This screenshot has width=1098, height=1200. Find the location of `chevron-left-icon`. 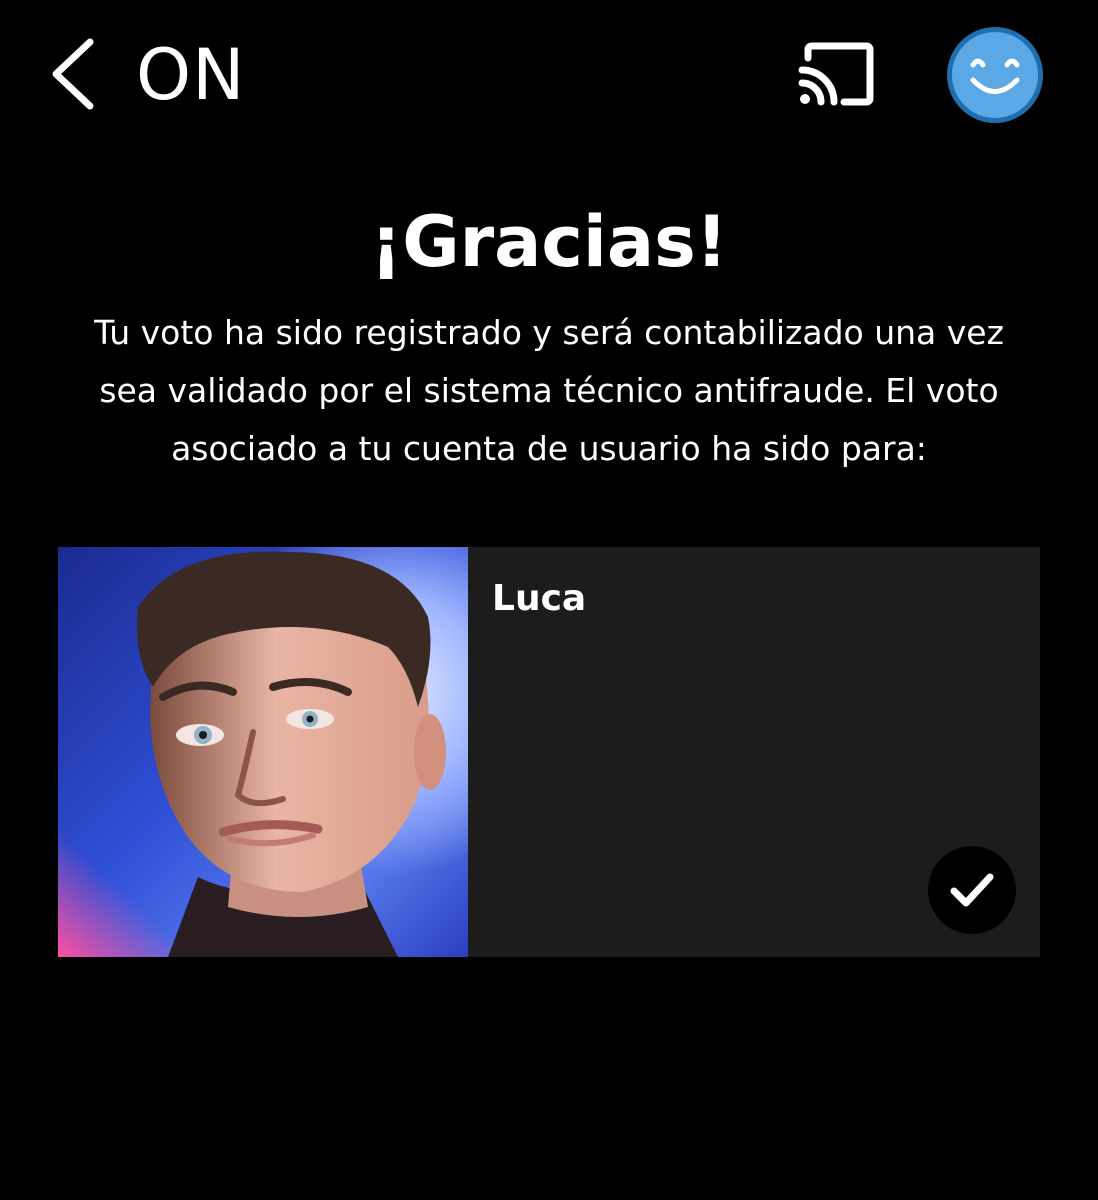

chevron-left-icon is located at coordinates (73, 74).